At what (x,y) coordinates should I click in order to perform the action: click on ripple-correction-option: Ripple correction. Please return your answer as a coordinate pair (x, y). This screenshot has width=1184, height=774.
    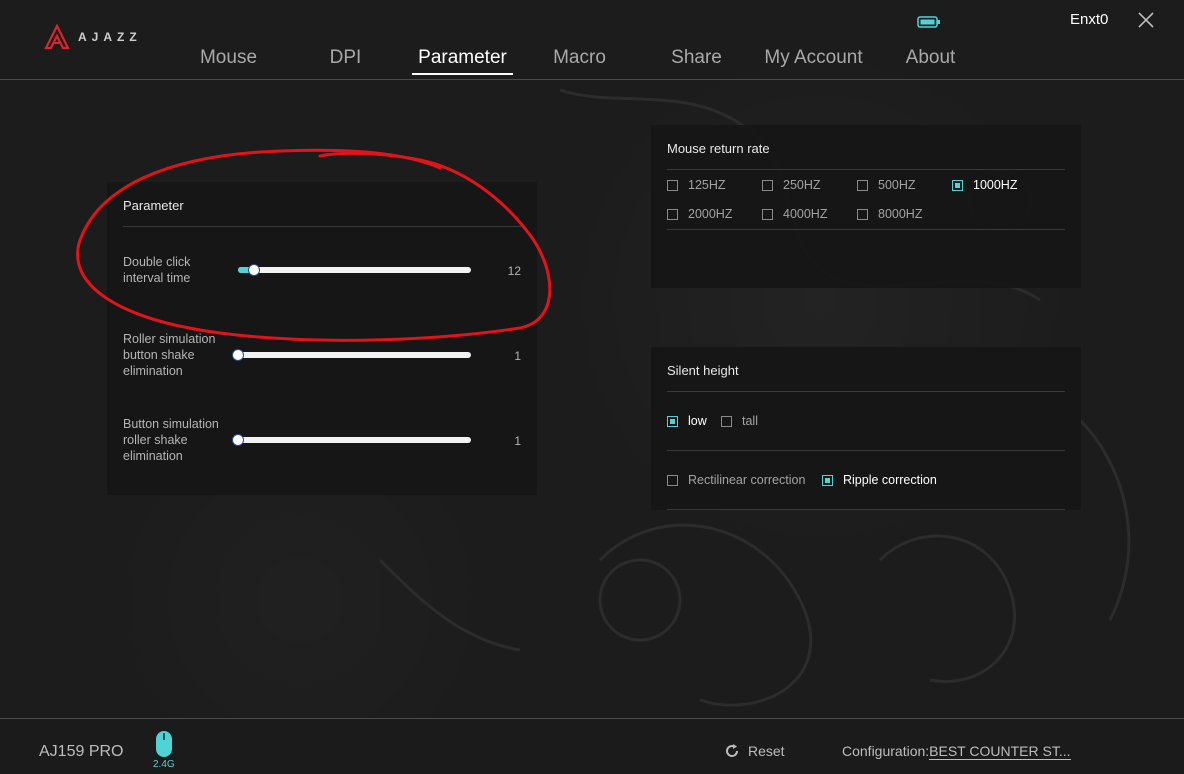
    Looking at the image, I should click on (879, 480).